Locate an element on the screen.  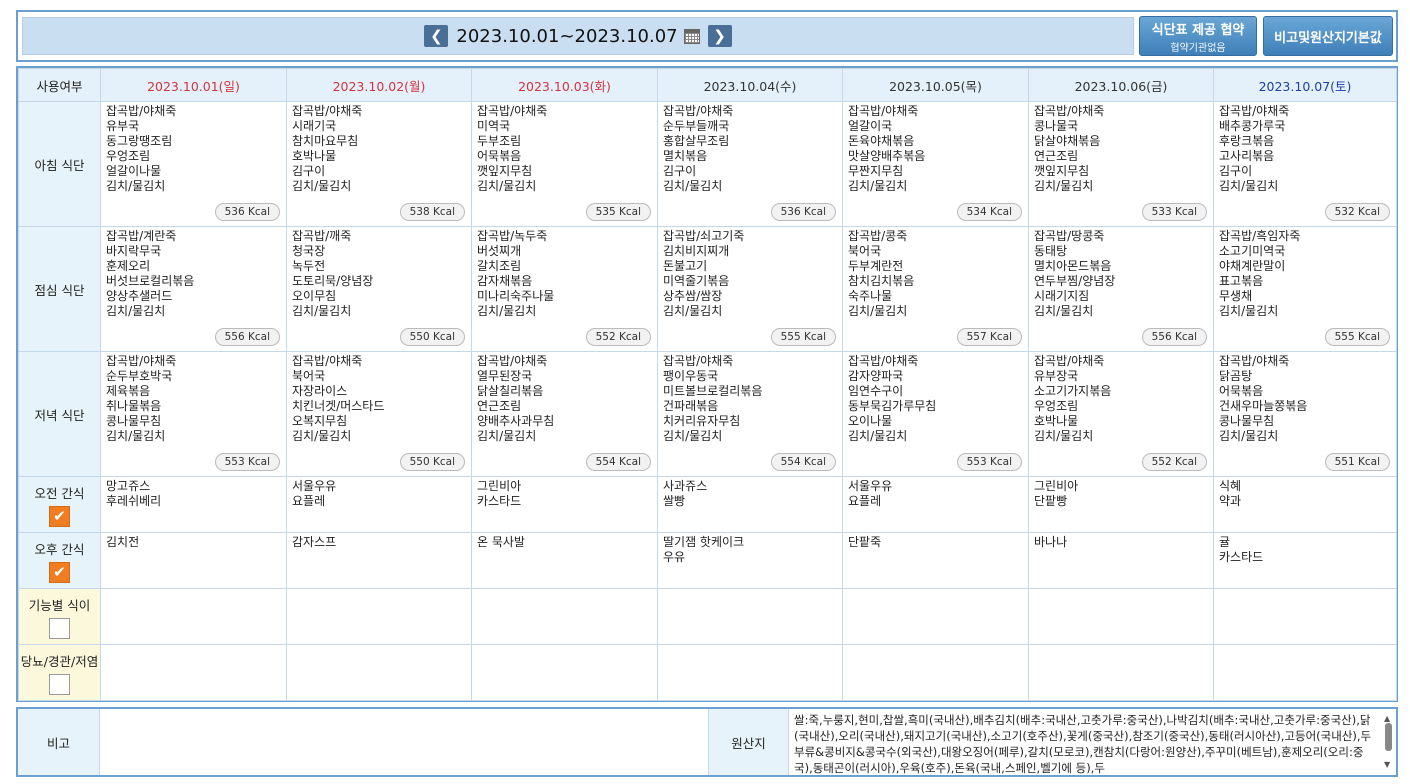
menu-item: 멸치아몬드볶음 is located at coordinates (1073, 266).